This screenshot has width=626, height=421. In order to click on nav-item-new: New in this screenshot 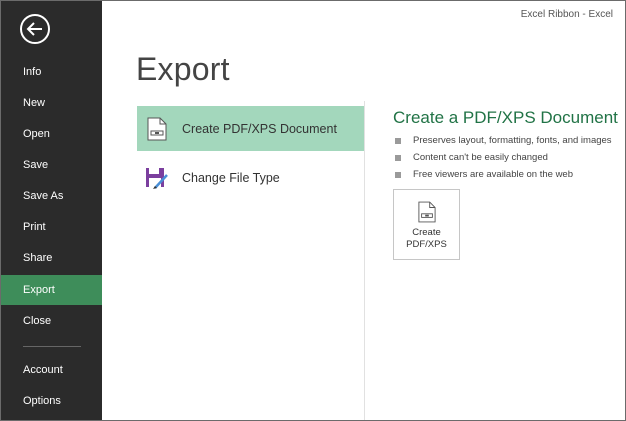, I will do `click(51, 103)`.